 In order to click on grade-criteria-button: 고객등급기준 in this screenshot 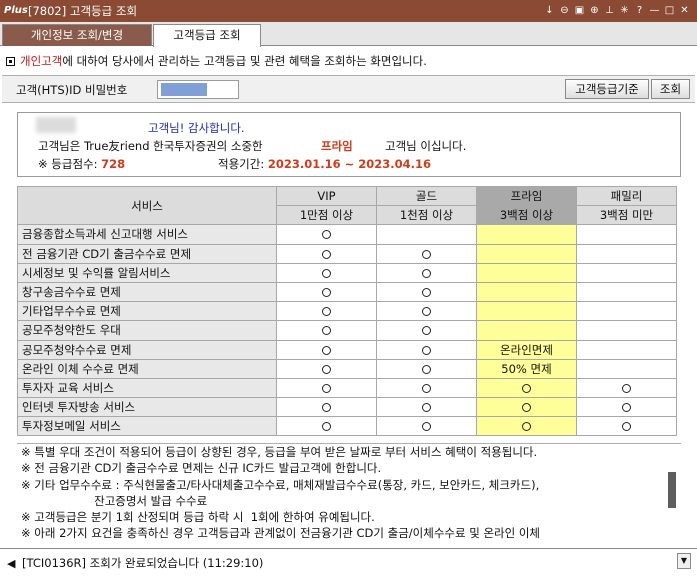, I will do `click(607, 89)`.